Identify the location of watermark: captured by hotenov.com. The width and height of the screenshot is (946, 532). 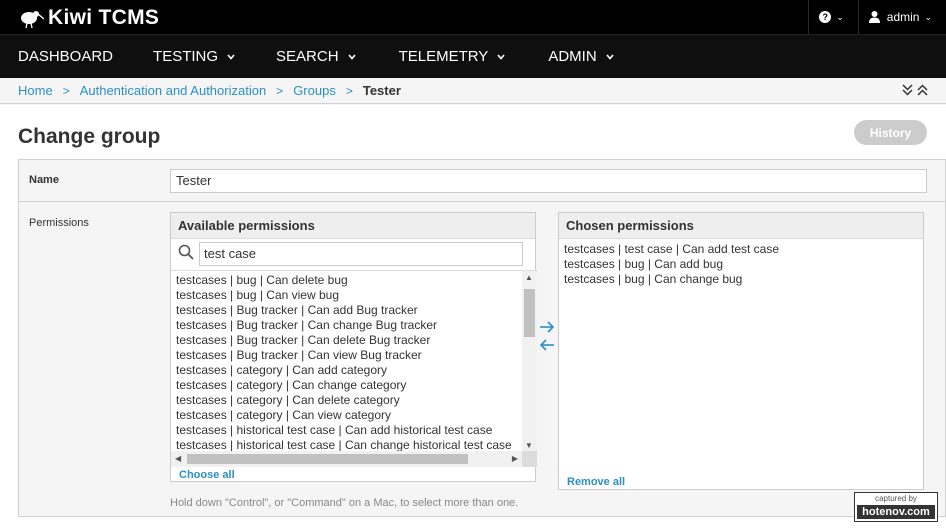
(896, 507).